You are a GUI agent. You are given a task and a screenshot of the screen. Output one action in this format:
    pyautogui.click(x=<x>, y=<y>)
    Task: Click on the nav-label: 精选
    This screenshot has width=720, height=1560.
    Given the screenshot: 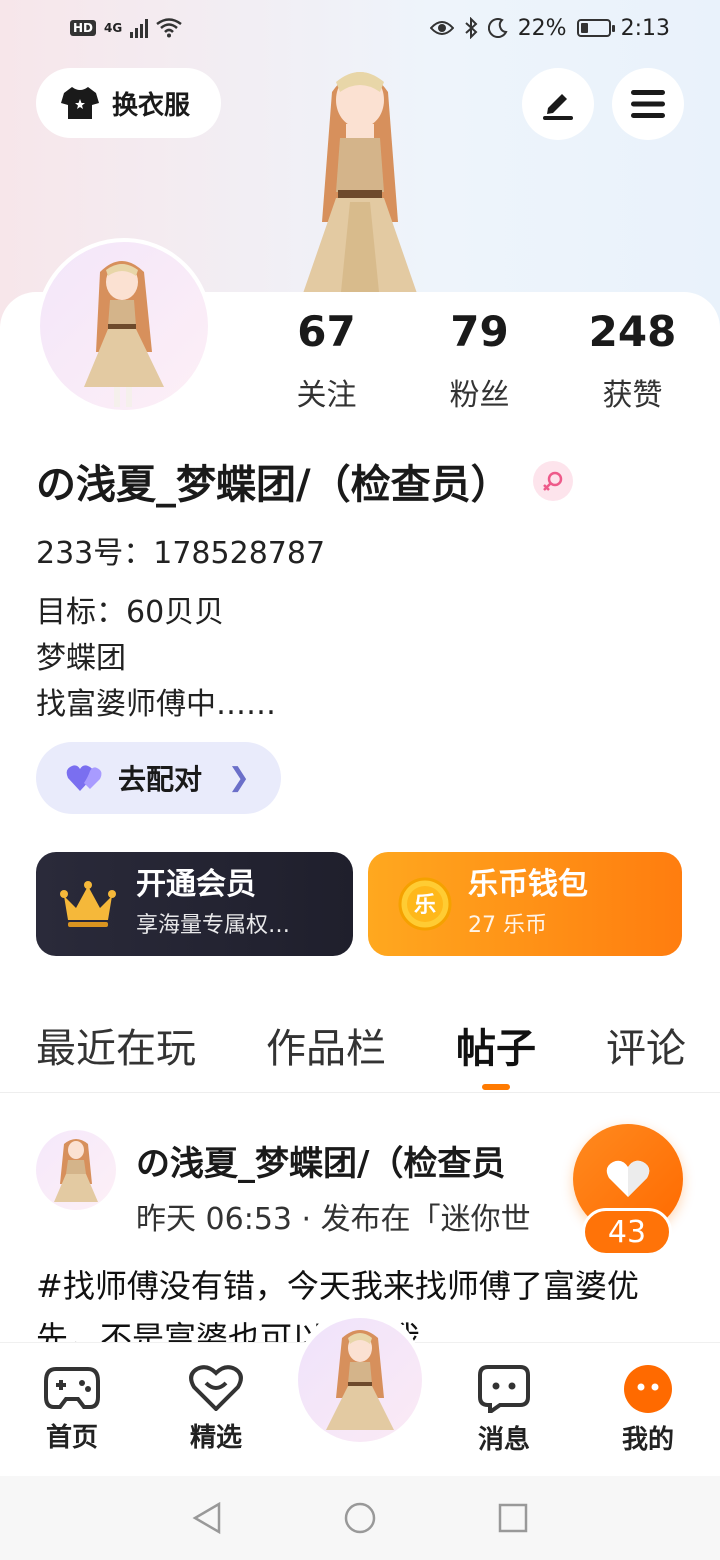 What is the action you would take?
    pyautogui.click(x=215, y=1438)
    